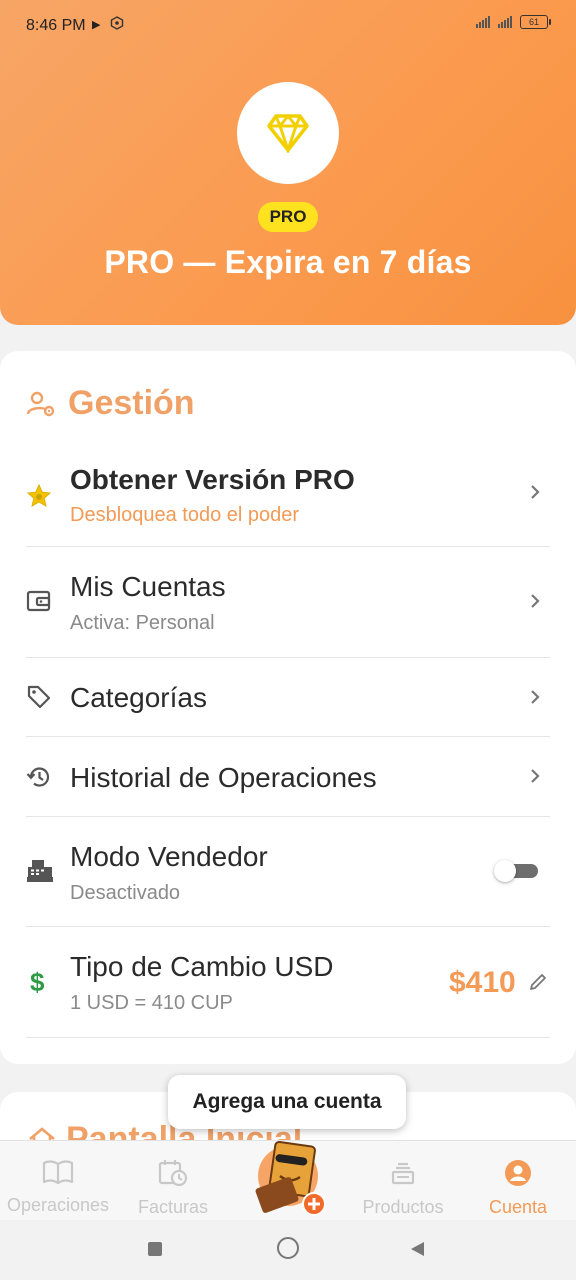 The image size is (576, 1280). Describe the element at coordinates (518, 1173) in the screenshot. I see `account-icon` at that location.